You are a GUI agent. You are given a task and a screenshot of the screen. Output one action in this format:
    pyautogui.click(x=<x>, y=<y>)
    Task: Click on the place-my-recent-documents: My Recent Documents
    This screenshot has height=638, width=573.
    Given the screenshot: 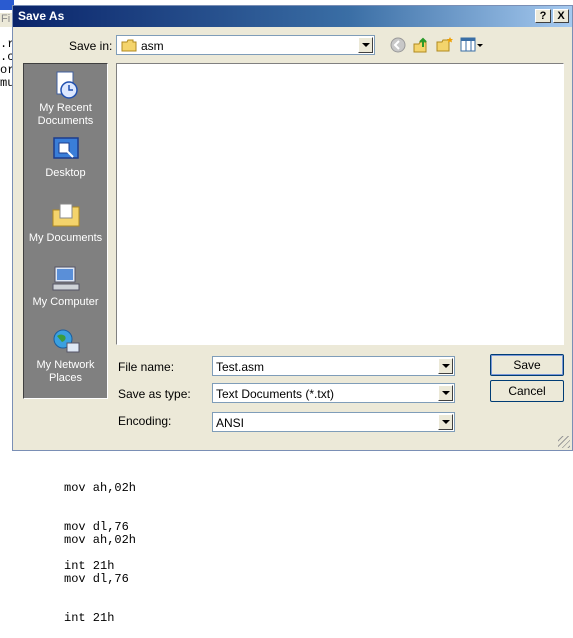 What is the action you would take?
    pyautogui.click(x=65, y=99)
    